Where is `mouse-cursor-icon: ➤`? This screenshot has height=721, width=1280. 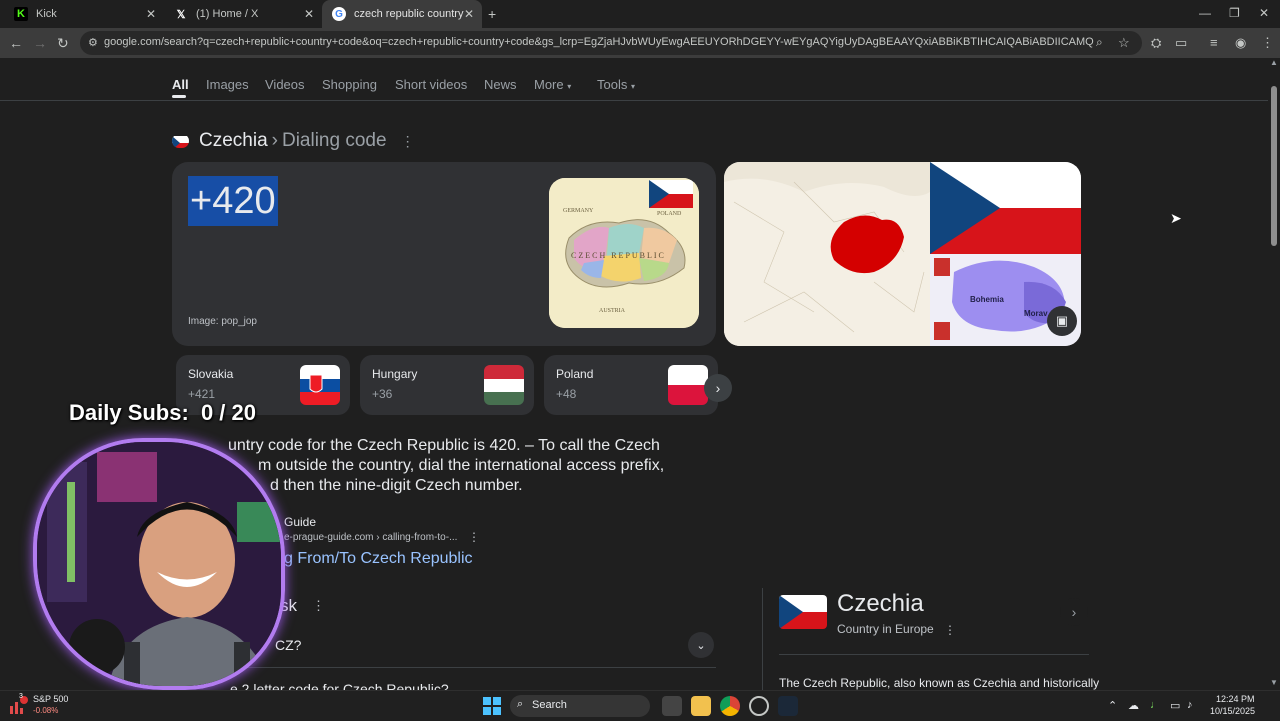
mouse-cursor-icon: ➤ is located at coordinates (1176, 218).